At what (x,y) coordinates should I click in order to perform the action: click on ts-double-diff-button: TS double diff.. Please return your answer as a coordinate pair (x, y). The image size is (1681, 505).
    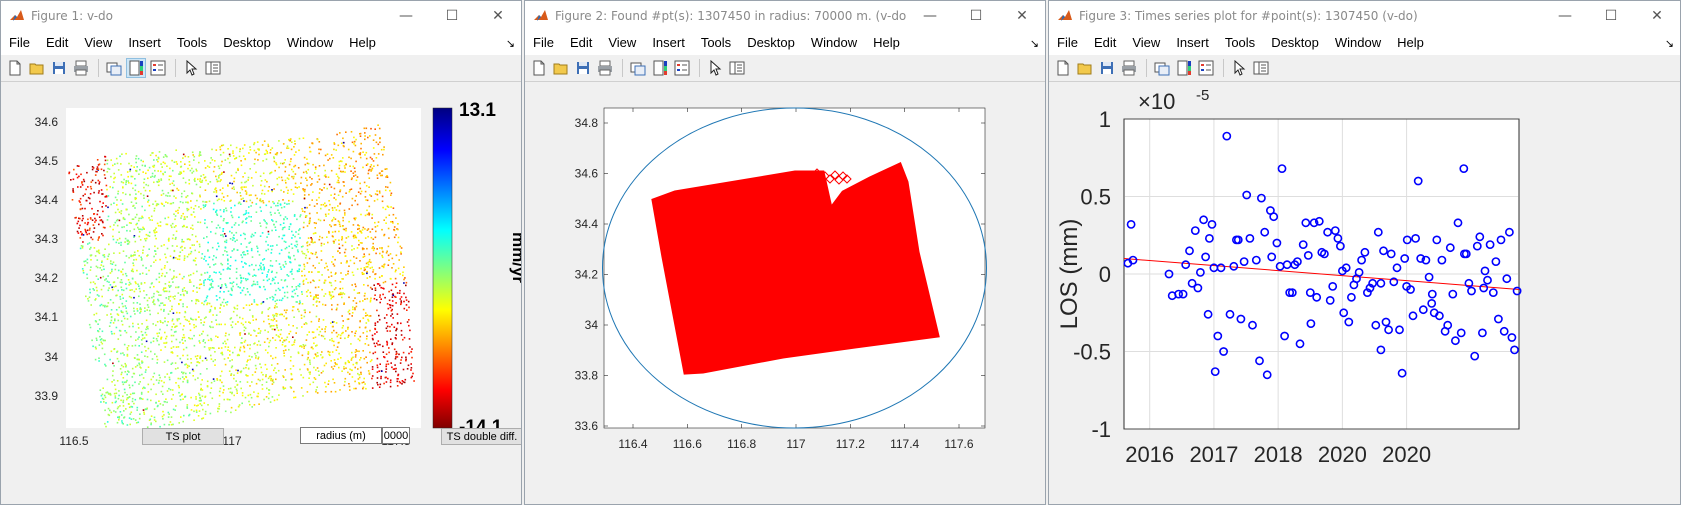
    Looking at the image, I should click on (481, 436).